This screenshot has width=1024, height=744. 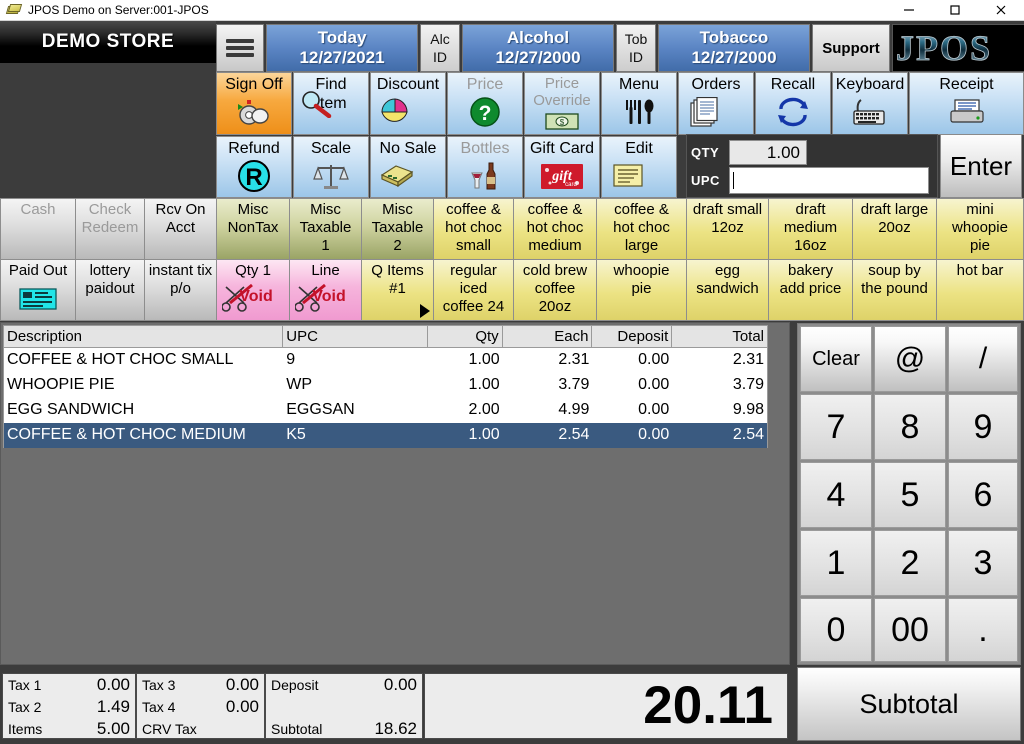 I want to click on minimize-icon, so click(x=909, y=10).